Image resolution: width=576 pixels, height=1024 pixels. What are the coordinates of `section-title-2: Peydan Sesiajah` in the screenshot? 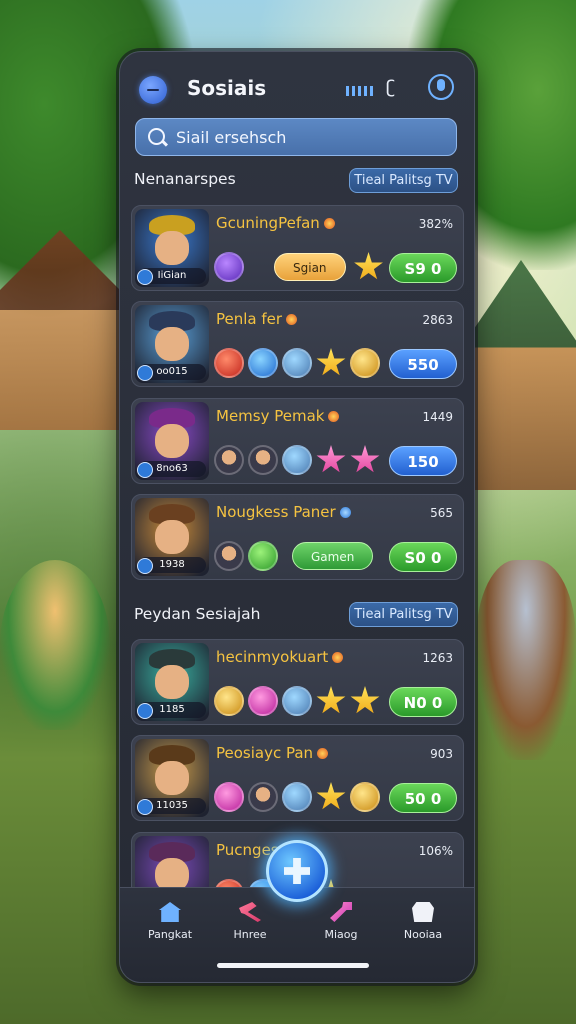 It's located at (197, 614).